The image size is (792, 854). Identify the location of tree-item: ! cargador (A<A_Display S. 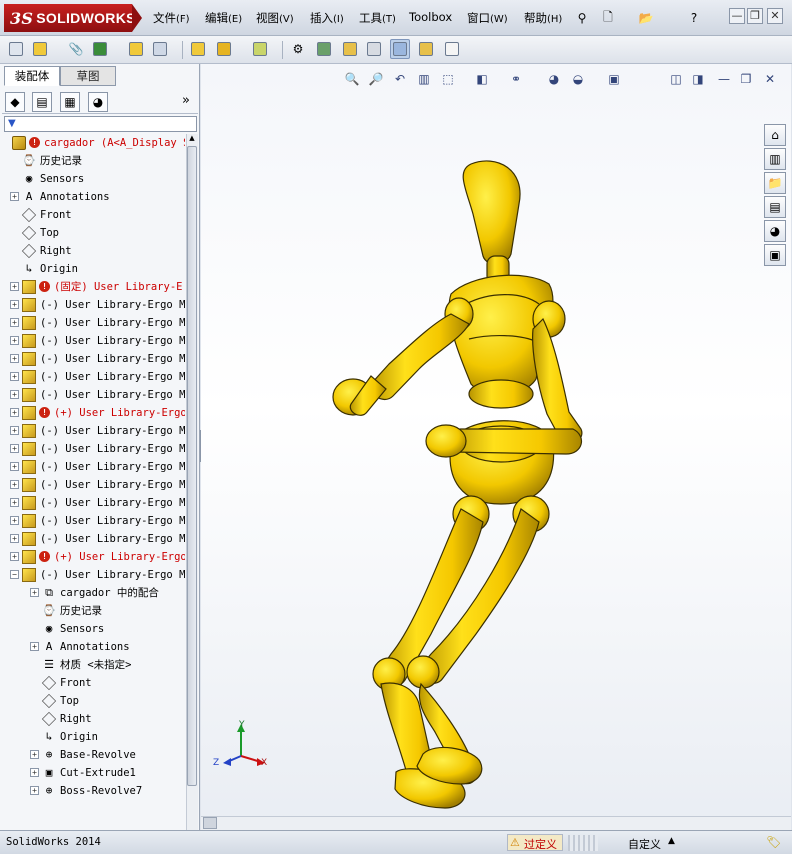
(93, 143).